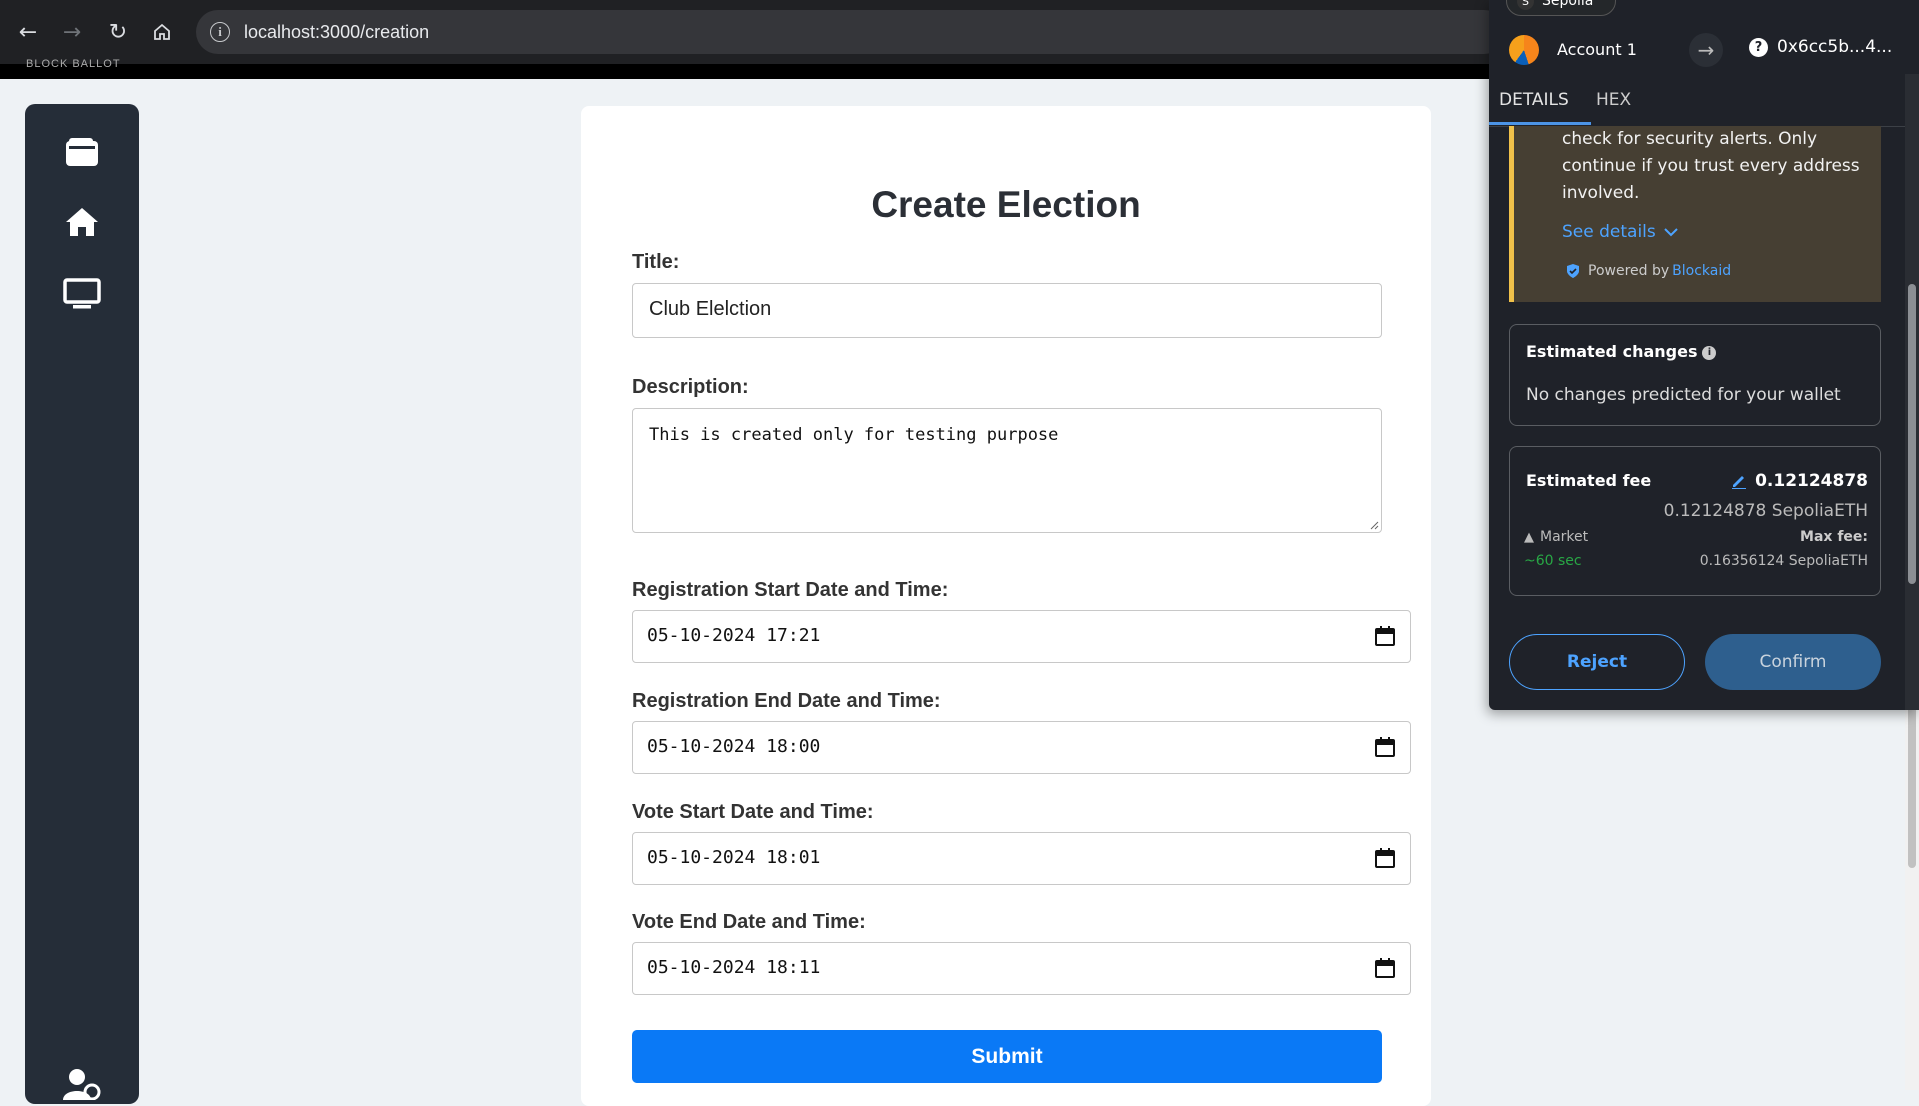 This screenshot has width=1919, height=1106. Describe the element at coordinates (1021, 858) in the screenshot. I see `vote-start-input: 05-10-2024 18:01` at that location.